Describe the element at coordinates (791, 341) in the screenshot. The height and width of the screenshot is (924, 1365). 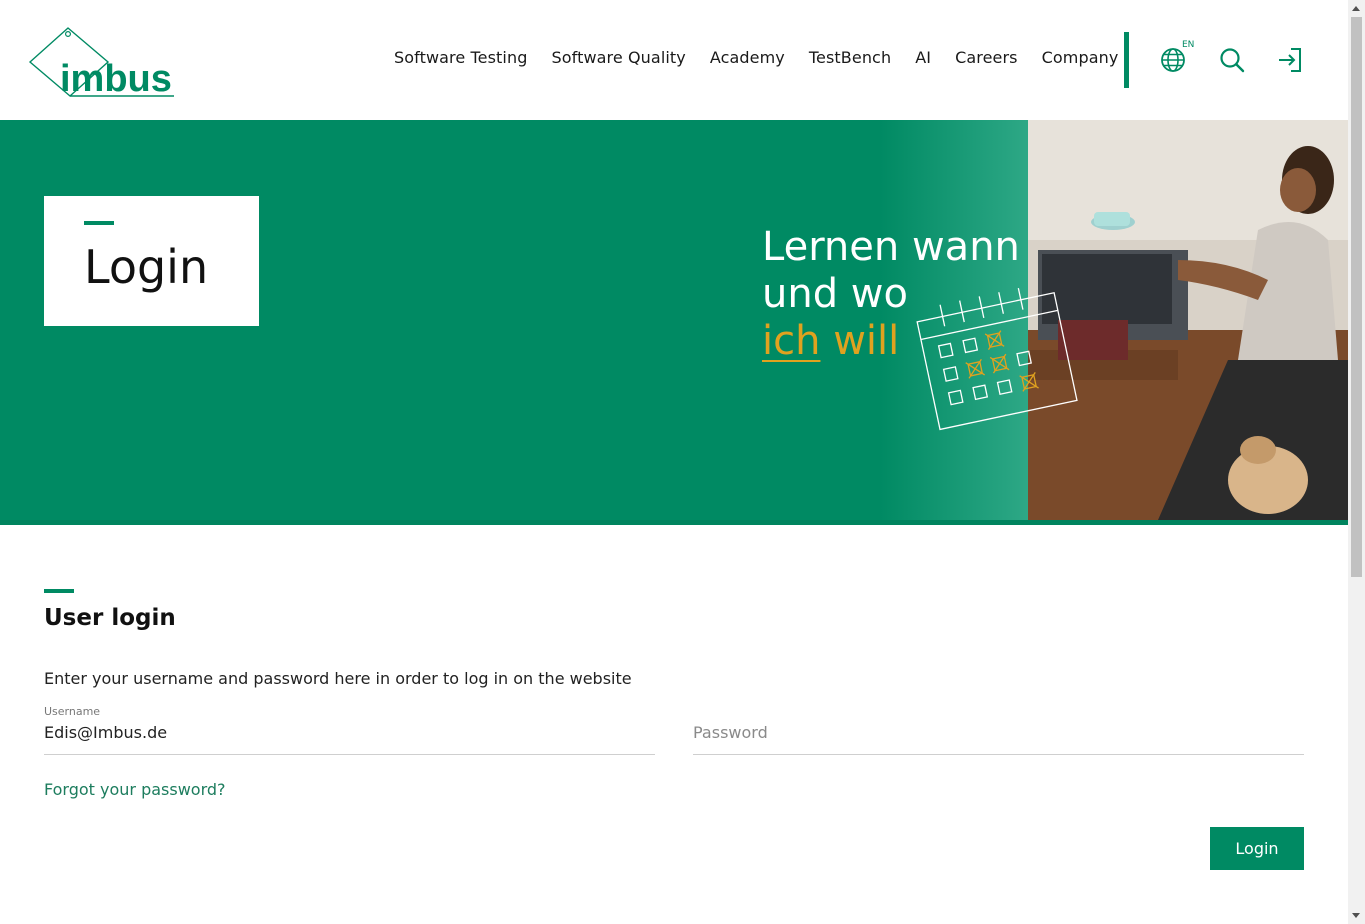
I see `slogan-accent-underlined: ich` at that location.